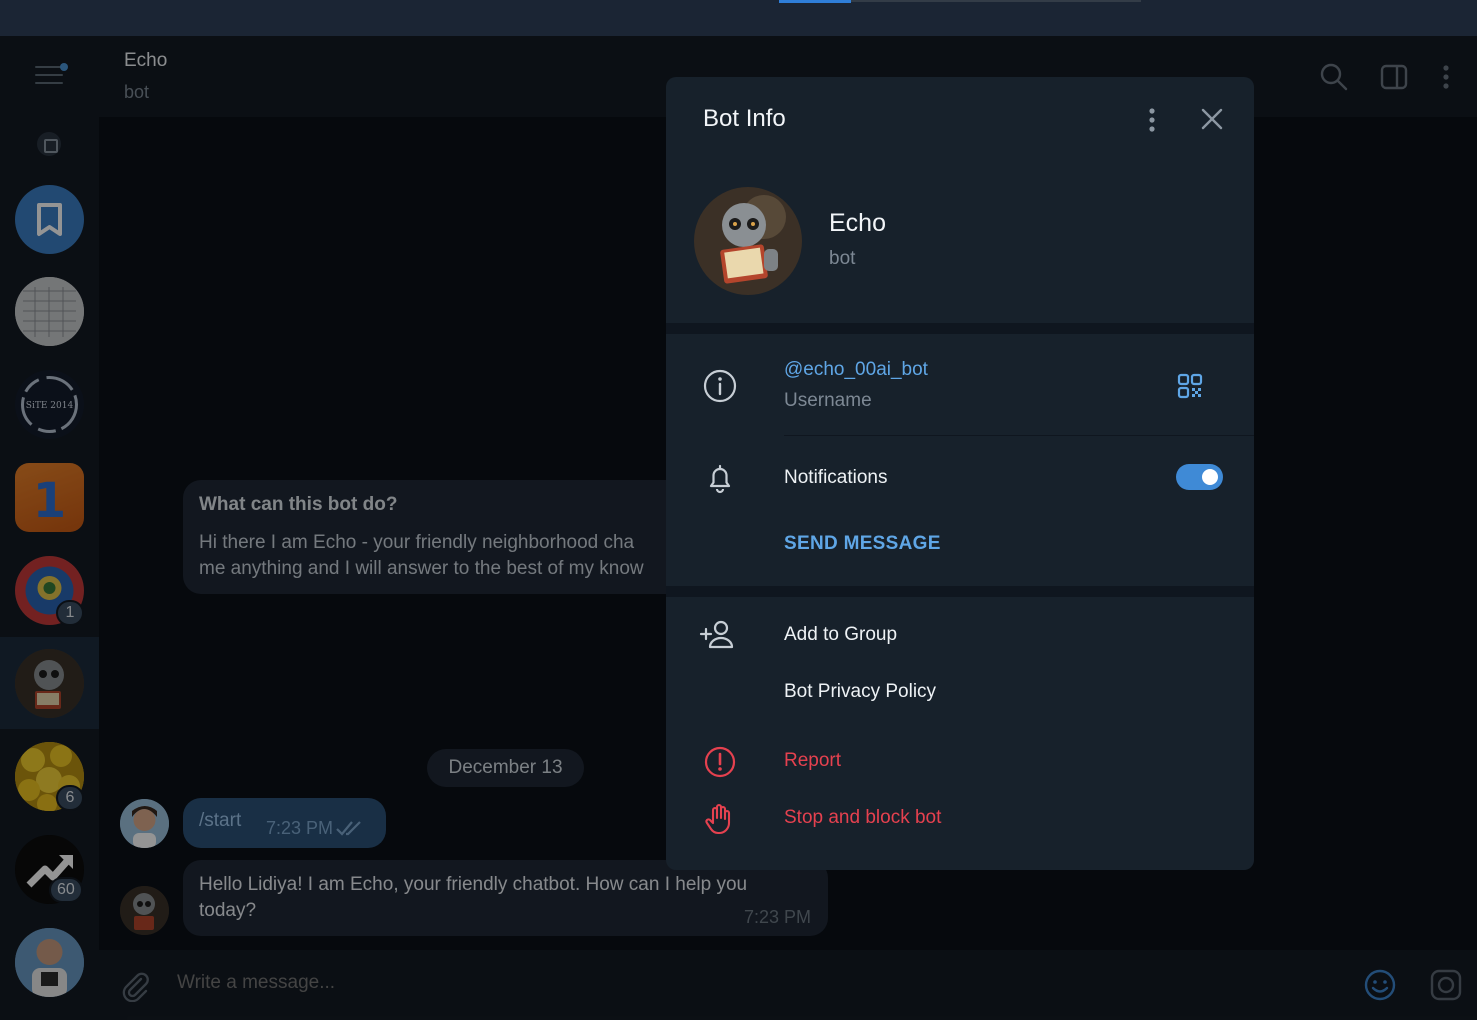  What do you see at coordinates (862, 544) in the screenshot?
I see `send-message-button: SEND MESSAGE` at bounding box center [862, 544].